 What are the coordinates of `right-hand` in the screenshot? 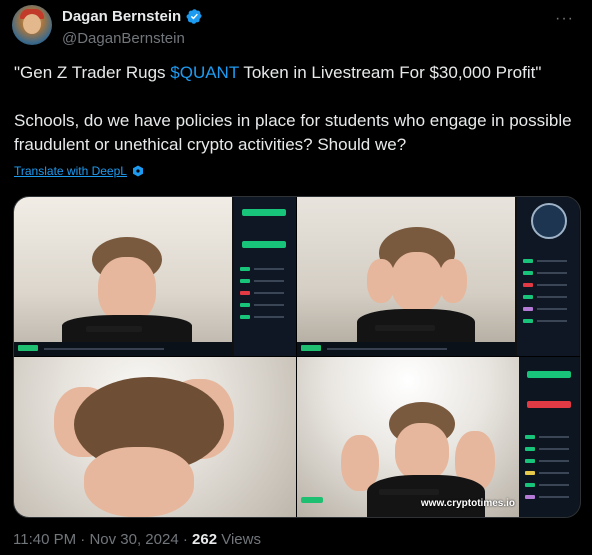 It's located at (453, 281).